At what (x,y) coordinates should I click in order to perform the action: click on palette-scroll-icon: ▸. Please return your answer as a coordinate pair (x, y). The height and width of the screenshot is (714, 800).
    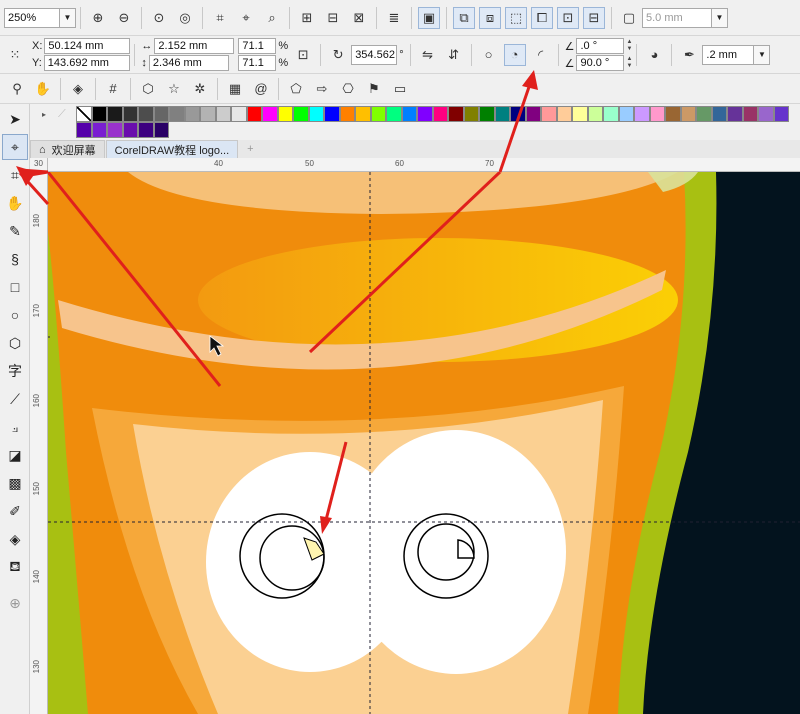
    Looking at the image, I should click on (44, 114).